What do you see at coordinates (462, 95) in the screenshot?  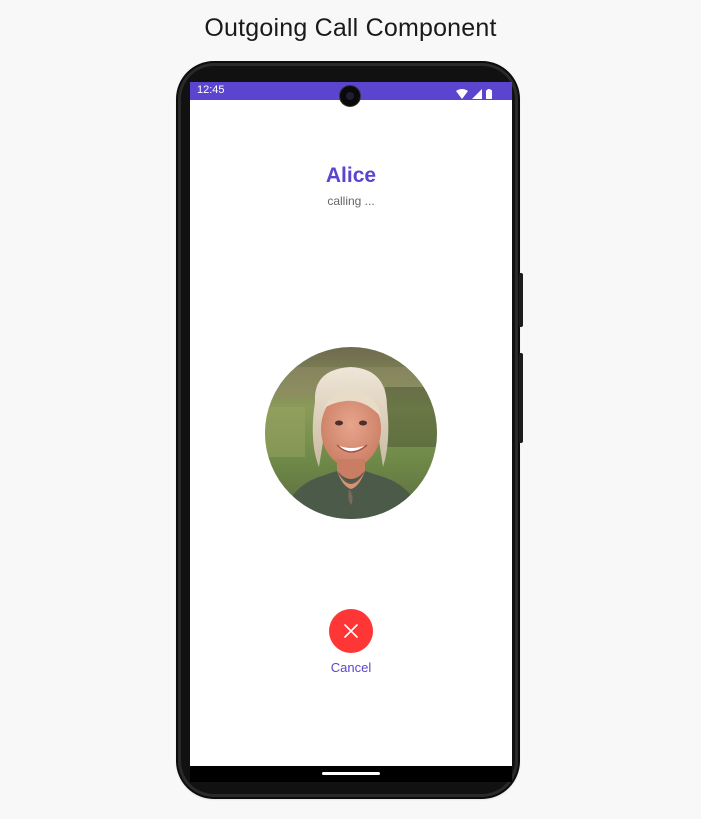 I see `wifi-icon` at bounding box center [462, 95].